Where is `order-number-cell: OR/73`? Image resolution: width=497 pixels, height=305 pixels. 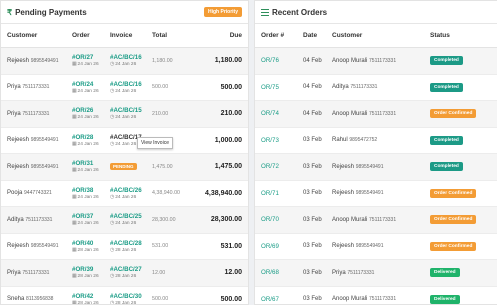
order-number-cell: OR/73 is located at coordinates (276, 140).